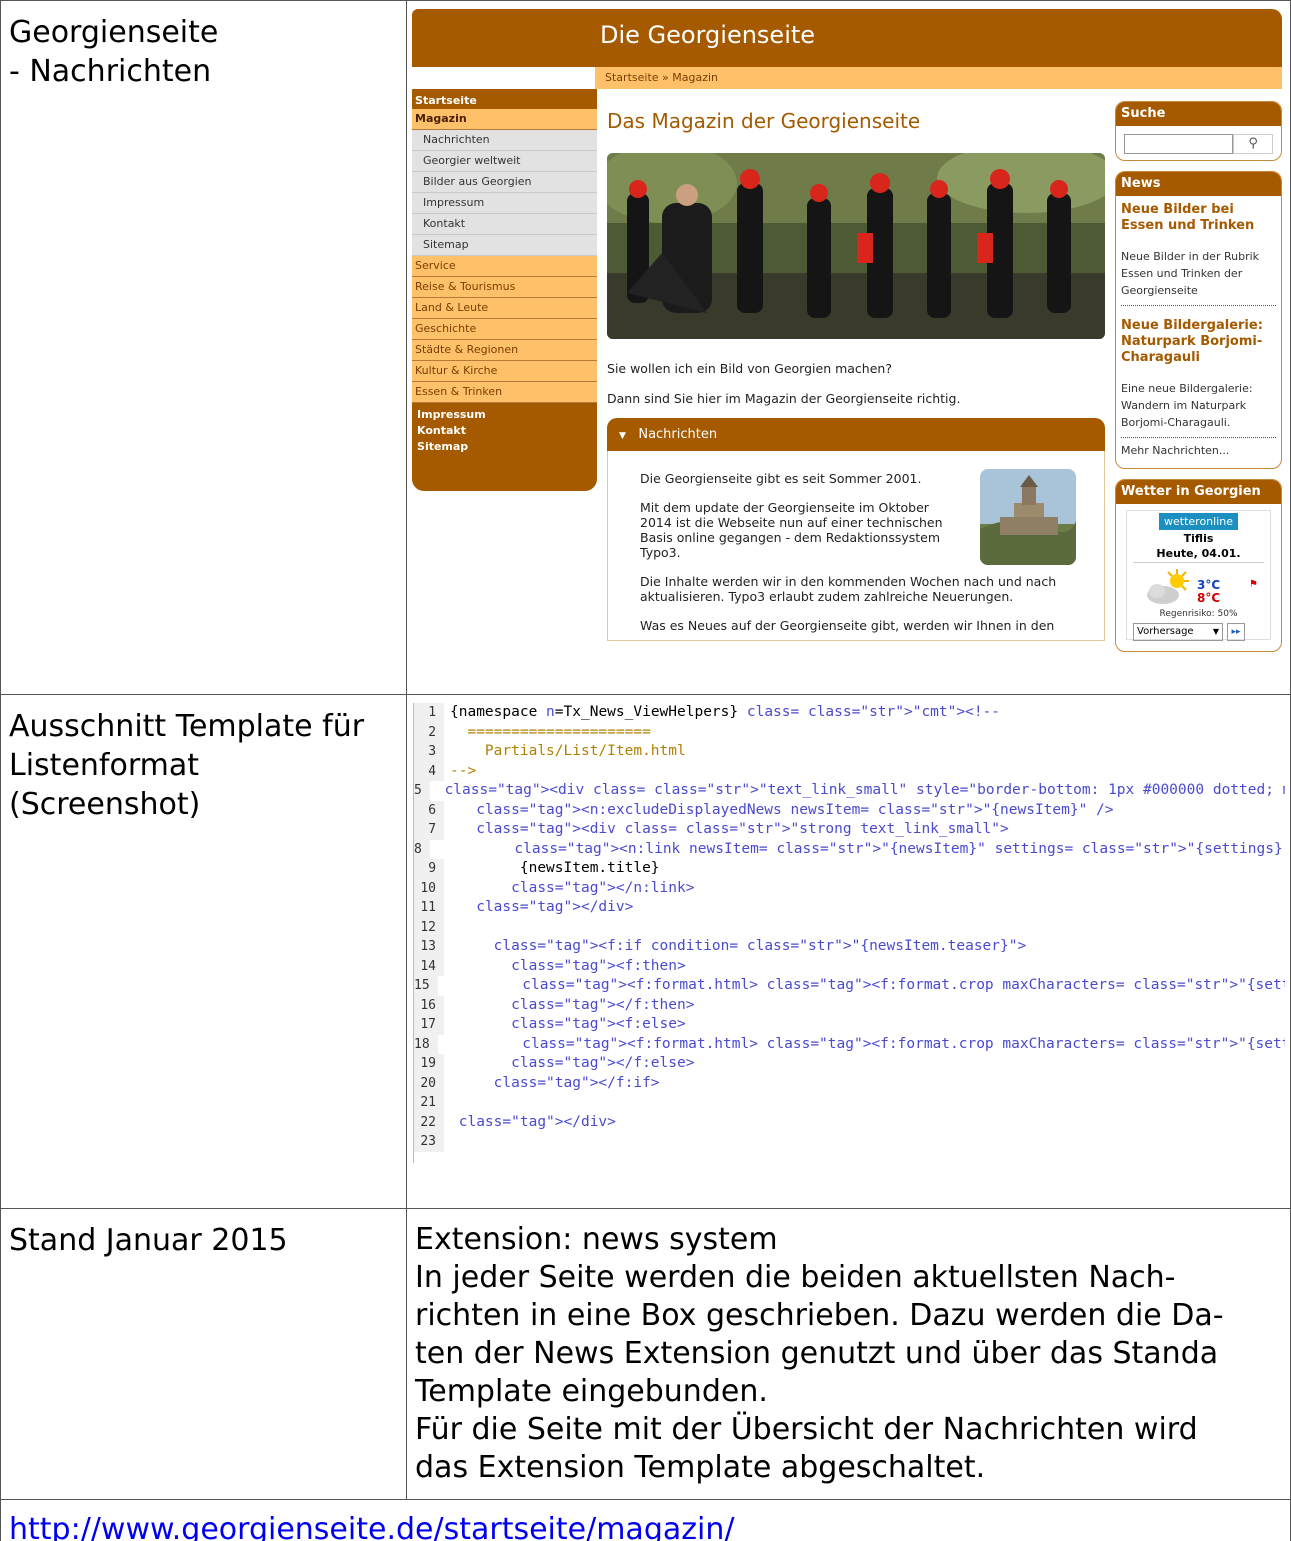 The width and height of the screenshot is (1291, 1541). What do you see at coordinates (849, 888) in the screenshot?
I see `code-line: 10 class="tag"></n:link>` at bounding box center [849, 888].